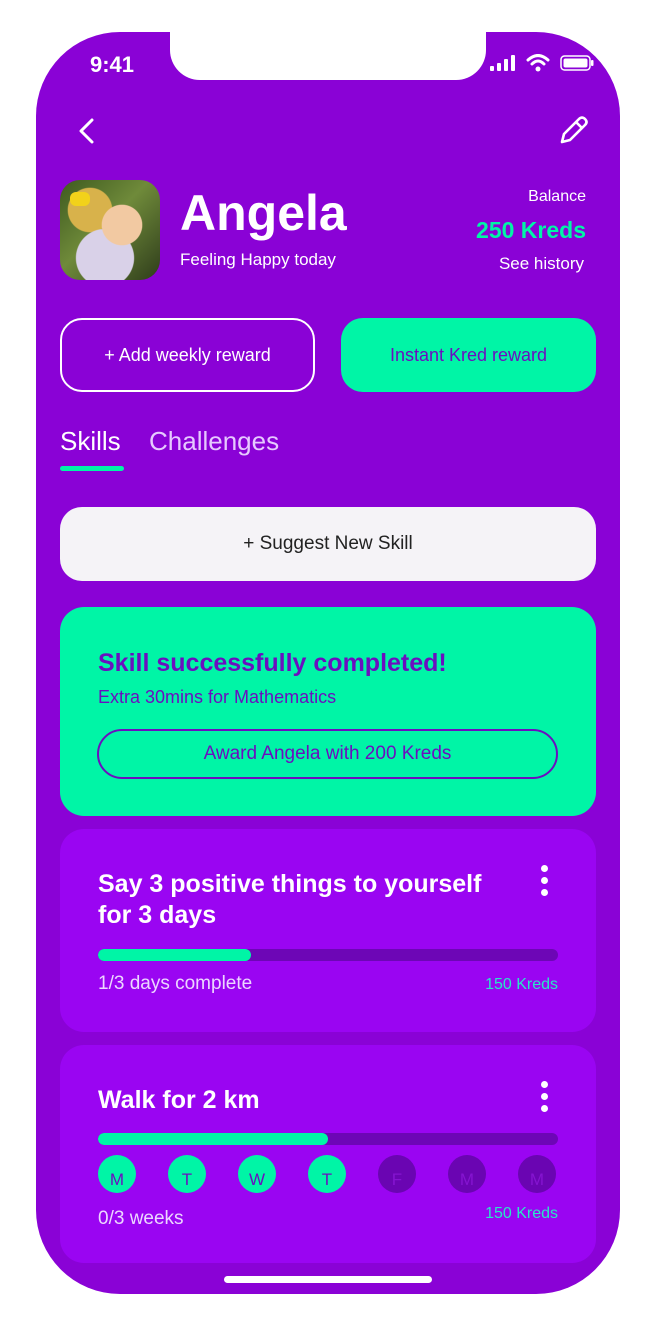 Image resolution: width=656 pixels, height=1326 pixels. What do you see at coordinates (397, 1174) in the screenshot?
I see `day-indicator: F` at bounding box center [397, 1174].